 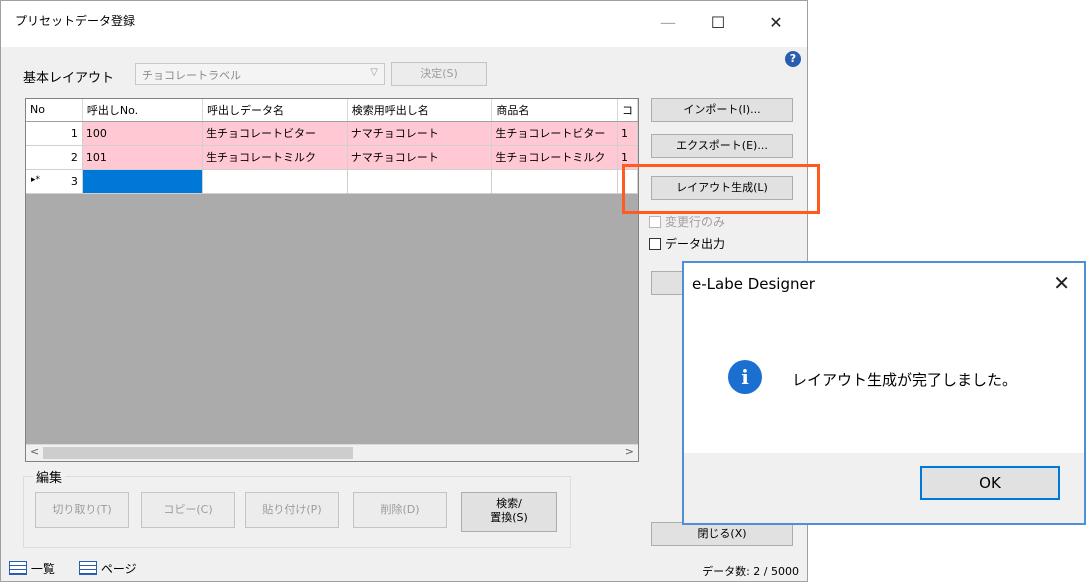 What do you see at coordinates (990, 483) in the screenshot?
I see `ok-button: OK` at bounding box center [990, 483].